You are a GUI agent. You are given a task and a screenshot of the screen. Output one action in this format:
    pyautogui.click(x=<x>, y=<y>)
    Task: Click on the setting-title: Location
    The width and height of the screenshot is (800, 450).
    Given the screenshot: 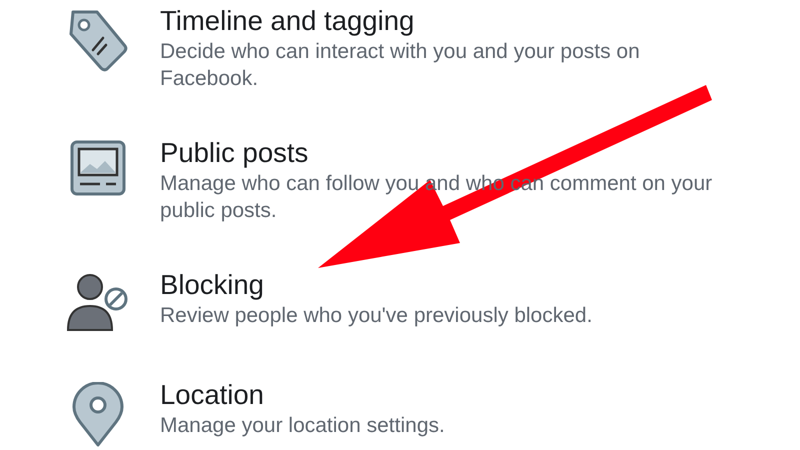 What is the action you would take?
    pyautogui.click(x=450, y=395)
    